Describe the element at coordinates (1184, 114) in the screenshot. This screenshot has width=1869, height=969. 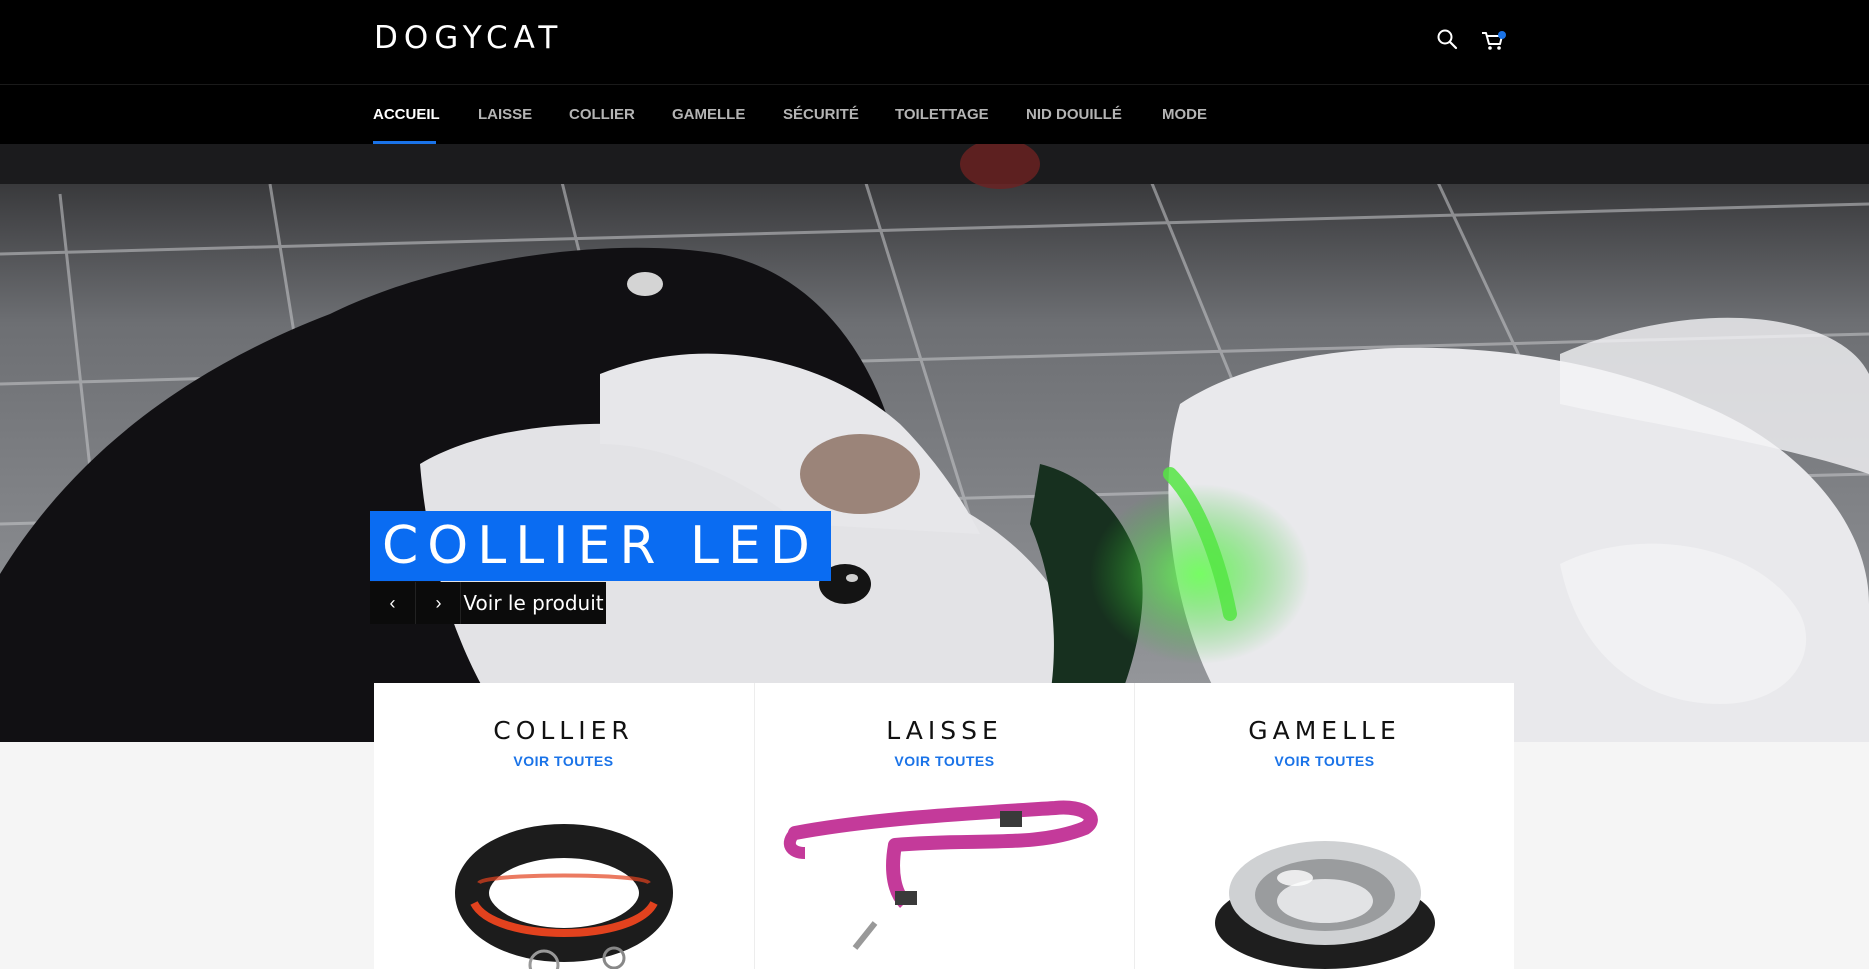
I see `nav-item-mode: MODE` at that location.